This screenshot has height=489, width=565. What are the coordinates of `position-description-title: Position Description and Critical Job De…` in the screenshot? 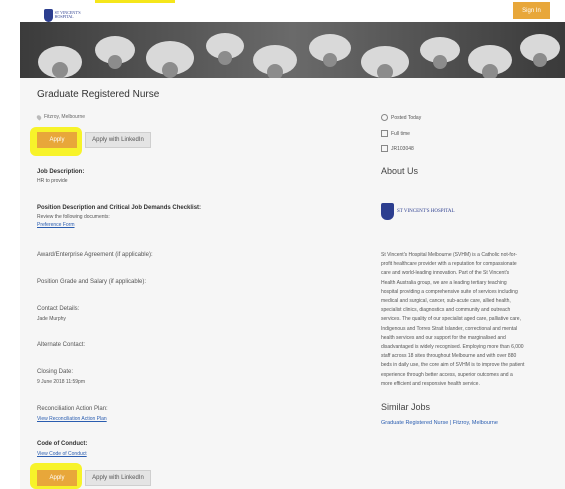 It's located at (119, 208).